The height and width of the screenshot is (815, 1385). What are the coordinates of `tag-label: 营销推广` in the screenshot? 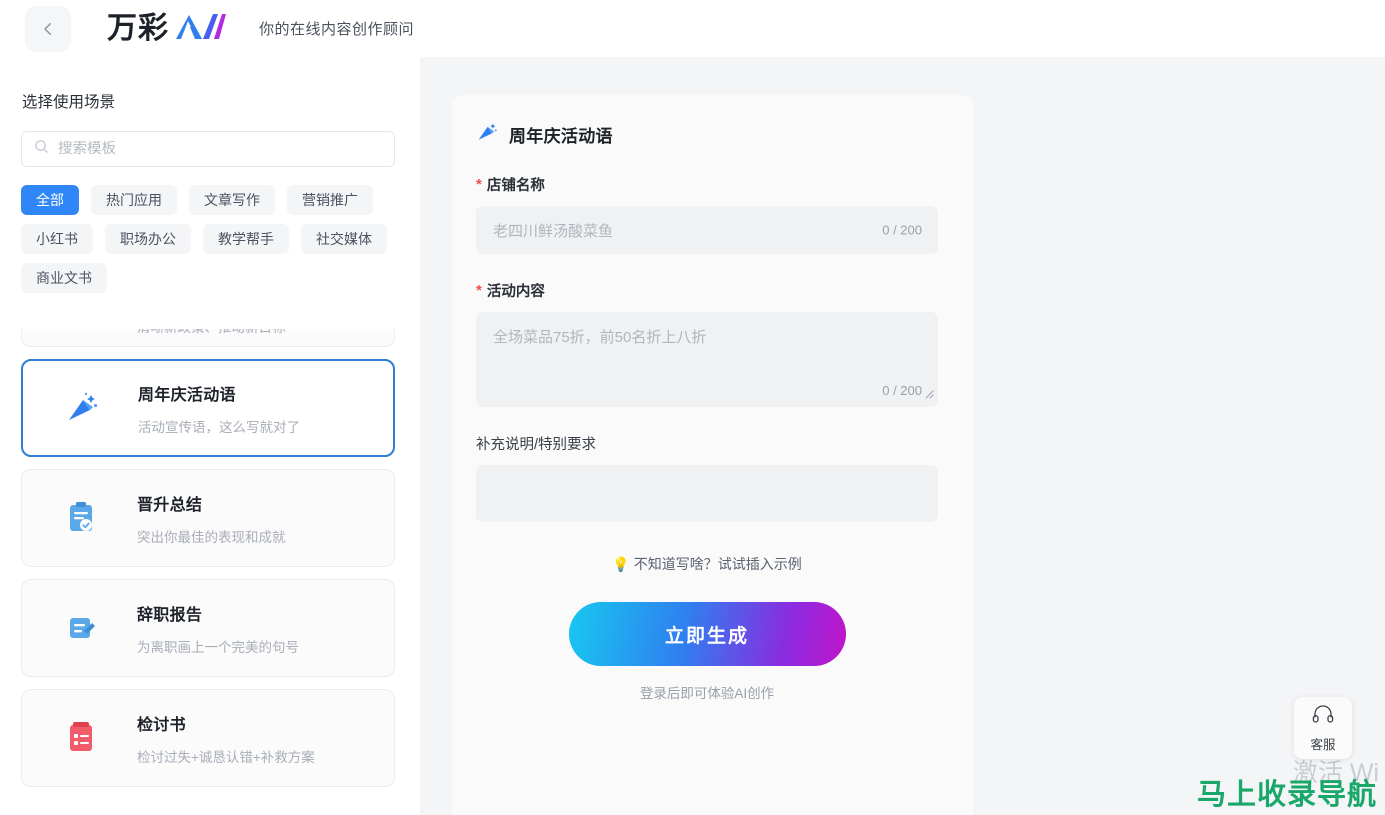 It's located at (330, 200).